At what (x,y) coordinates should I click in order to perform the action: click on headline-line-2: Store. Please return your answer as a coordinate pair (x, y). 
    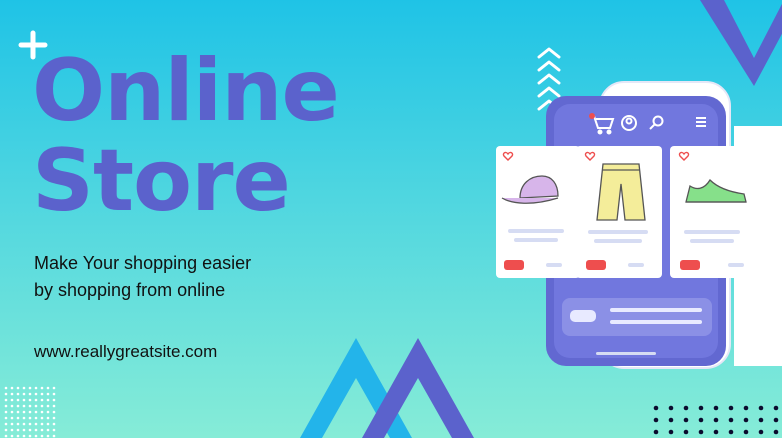
    Looking at the image, I should click on (161, 181).